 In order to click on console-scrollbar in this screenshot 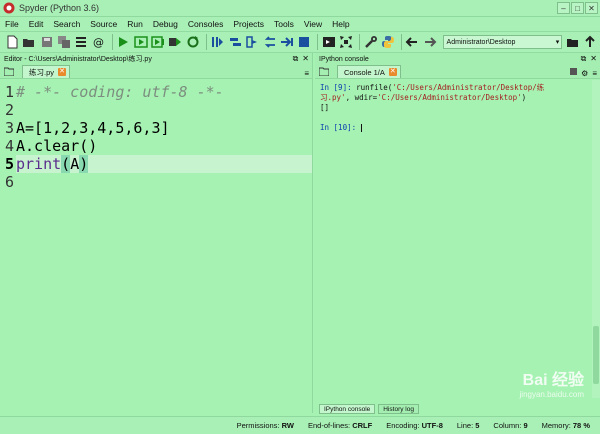, I will do `click(596, 239)`.